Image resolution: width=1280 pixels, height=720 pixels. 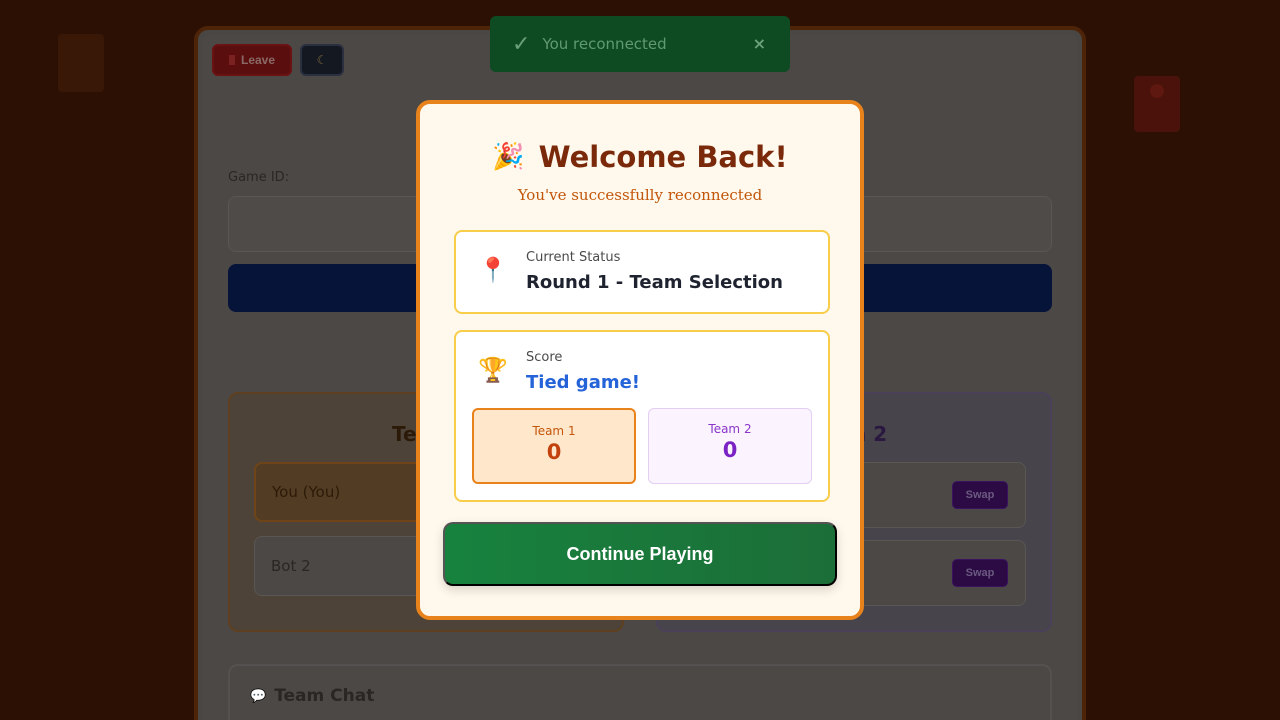 I want to click on team-chat-title: Team Chat, so click(x=324, y=696).